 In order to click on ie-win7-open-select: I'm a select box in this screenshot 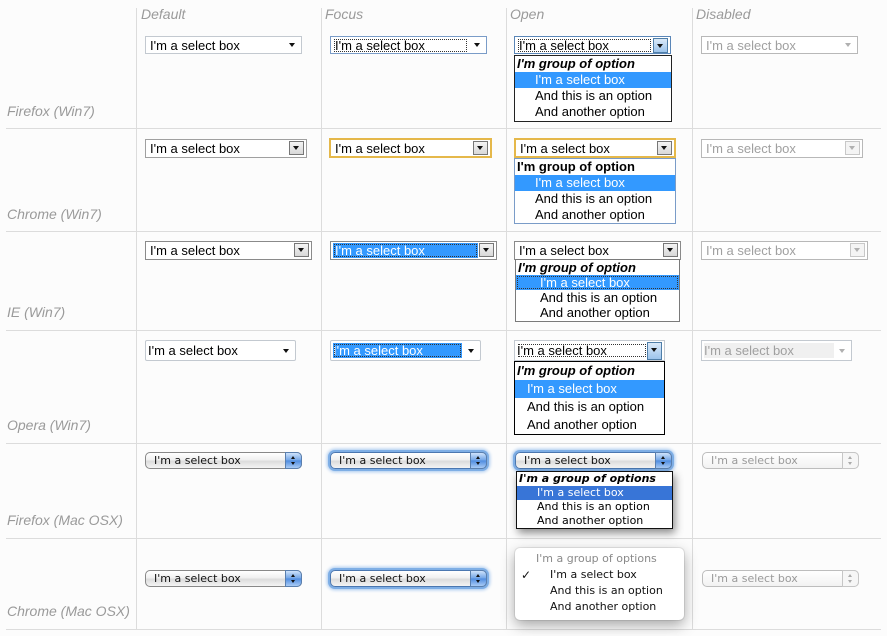, I will do `click(597, 250)`.